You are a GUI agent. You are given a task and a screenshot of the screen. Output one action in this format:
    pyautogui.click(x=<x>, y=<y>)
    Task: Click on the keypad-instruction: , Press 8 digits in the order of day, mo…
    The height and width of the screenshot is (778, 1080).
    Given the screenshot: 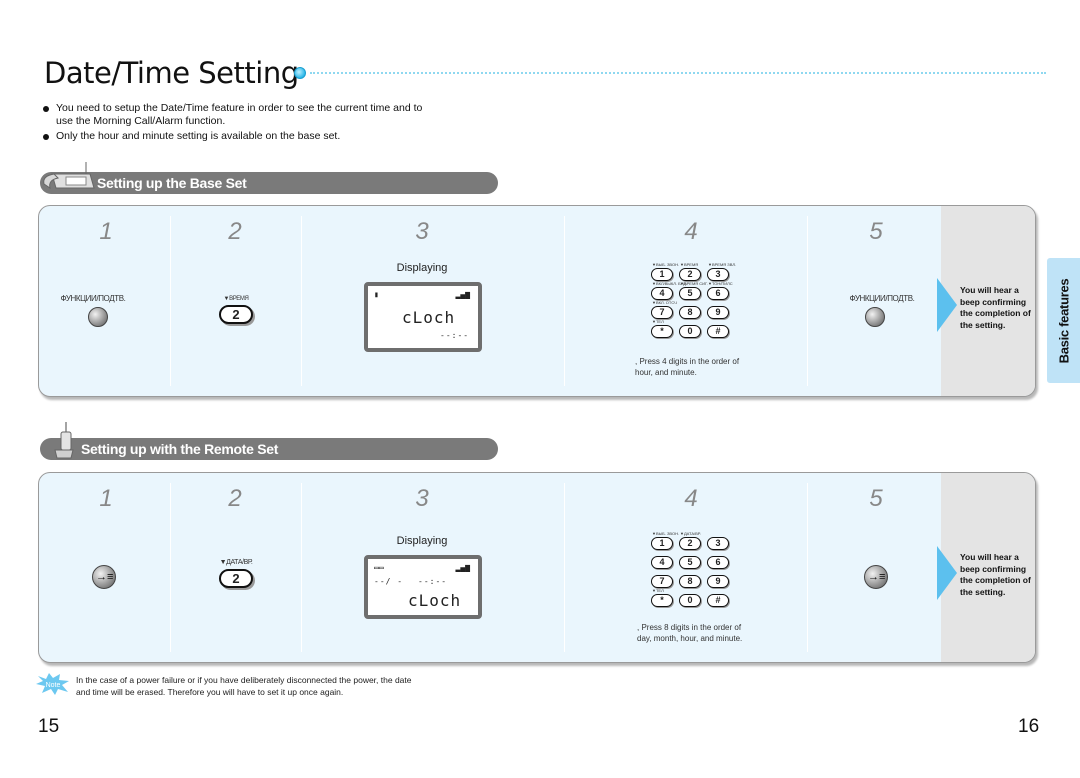 What is the action you would take?
    pyautogui.click(x=690, y=633)
    